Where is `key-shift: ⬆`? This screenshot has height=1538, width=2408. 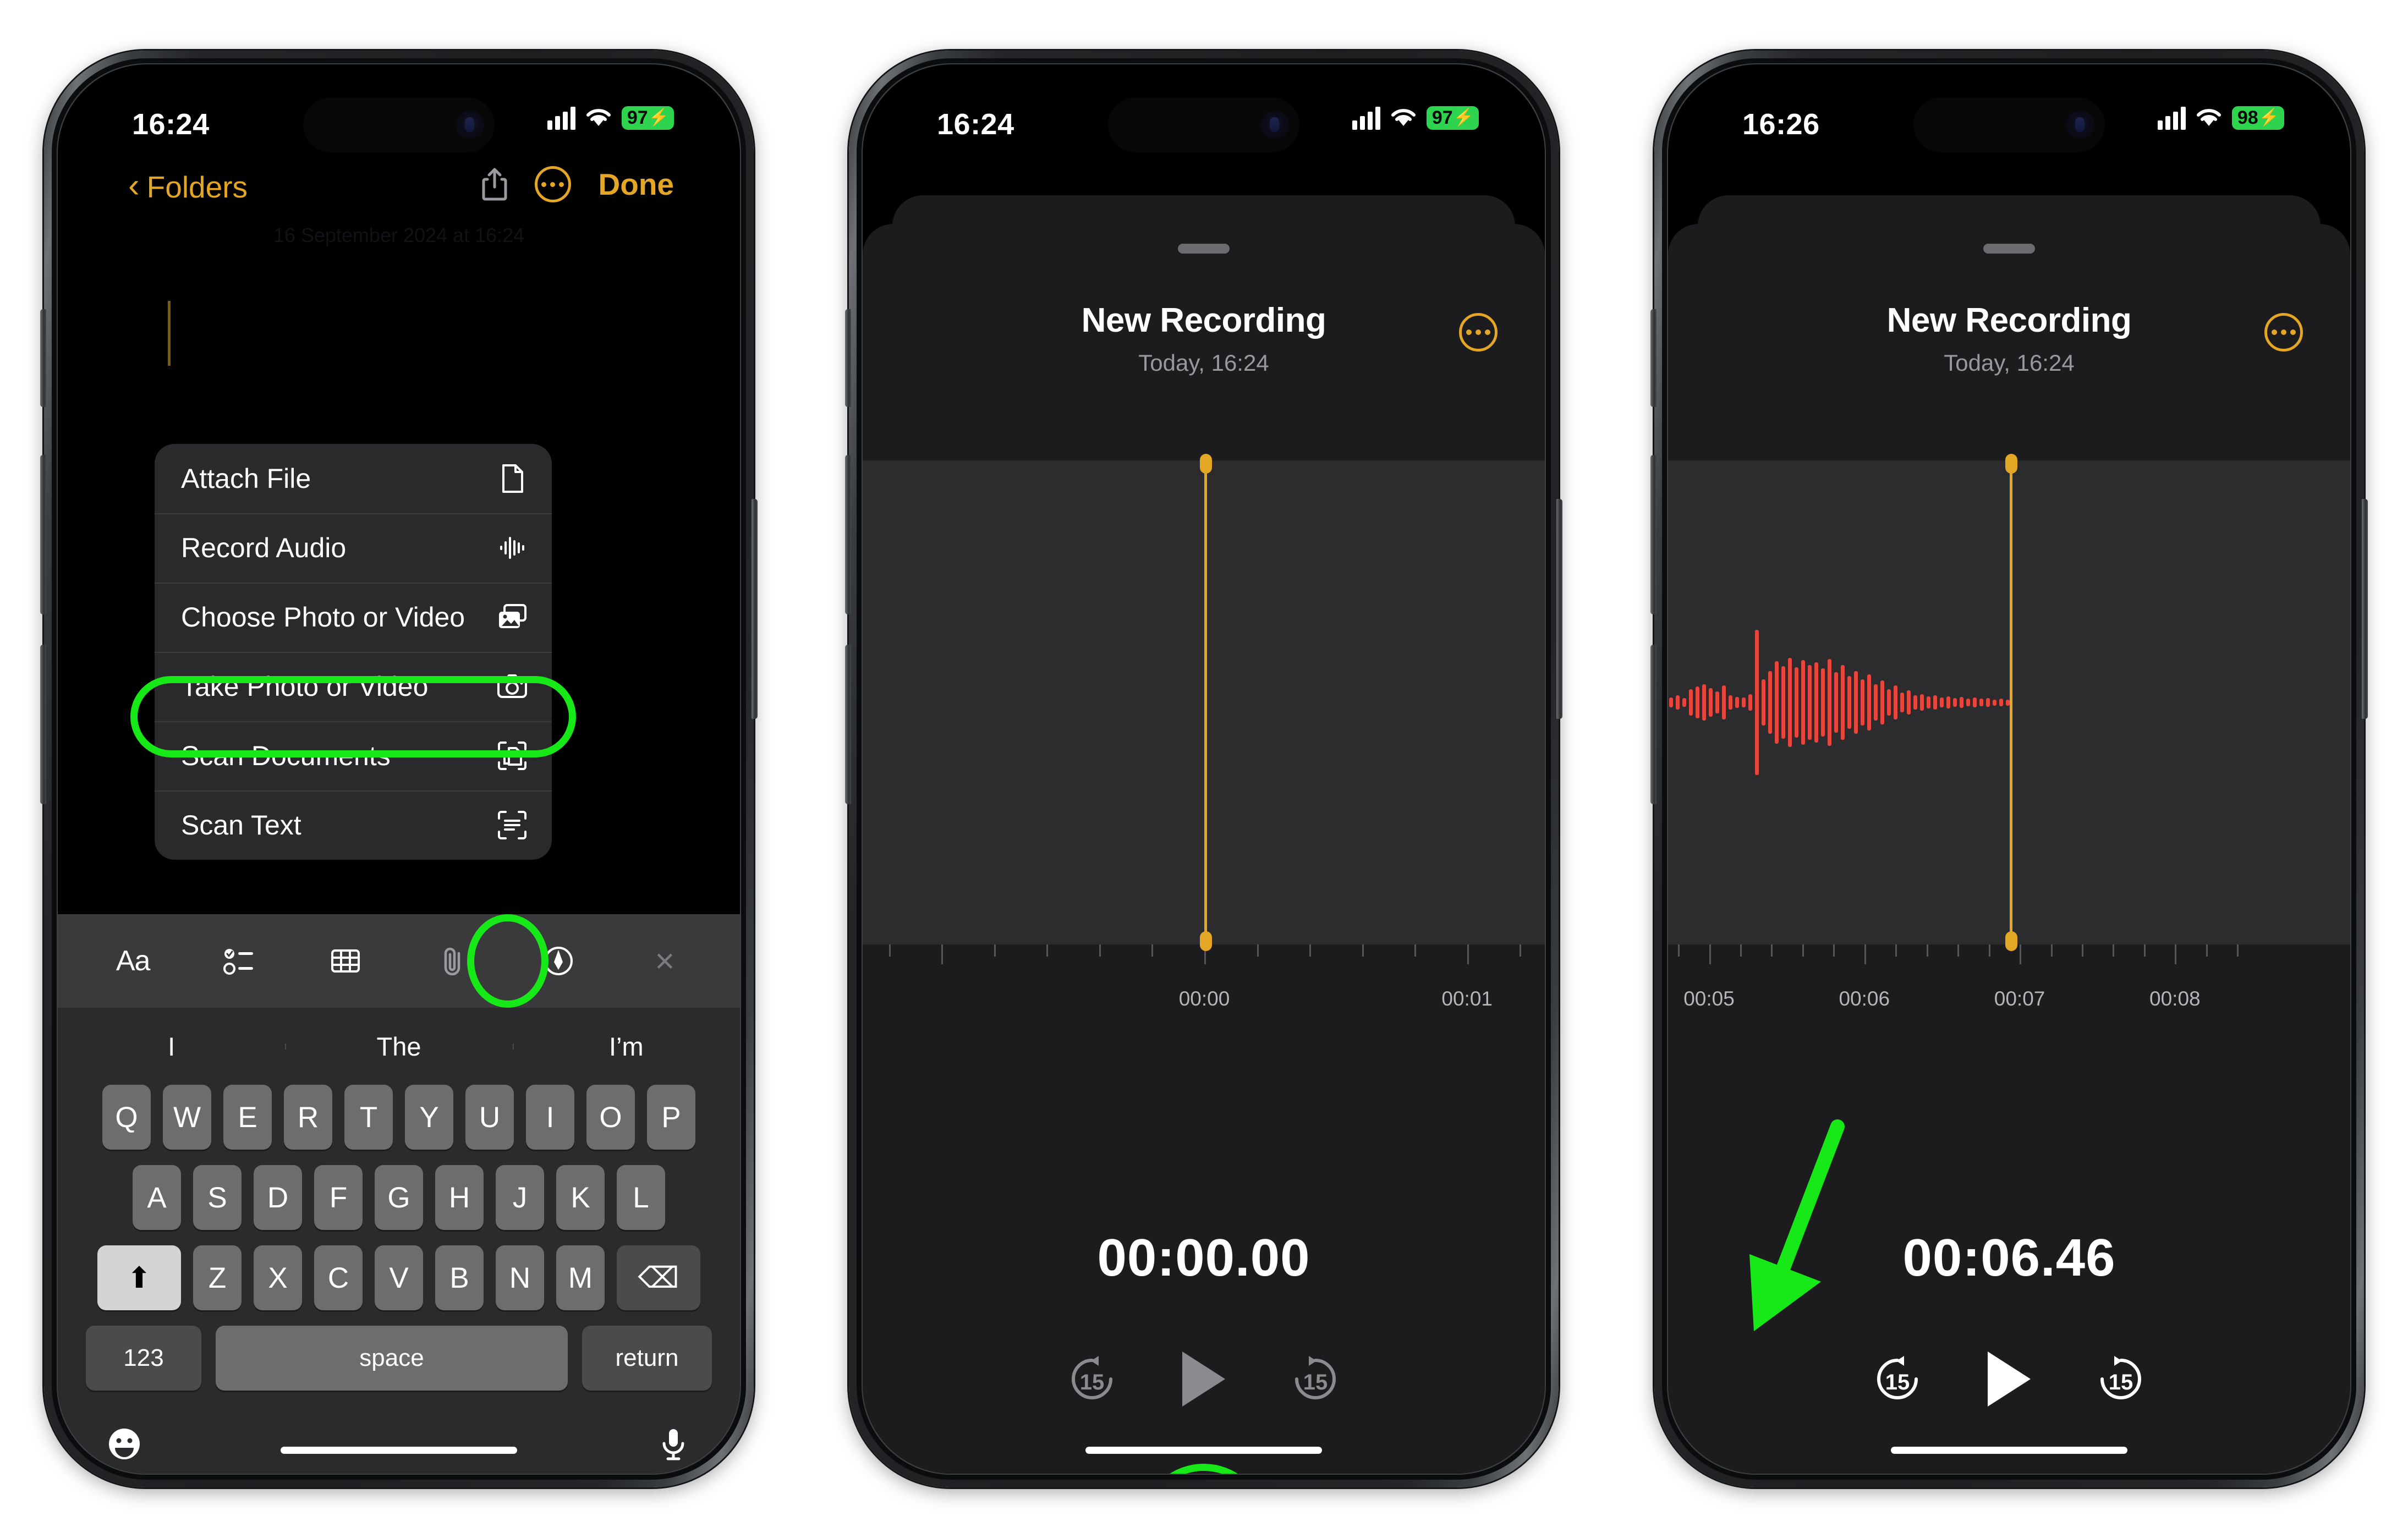
key-shift: ⬆ is located at coordinates (139, 1277).